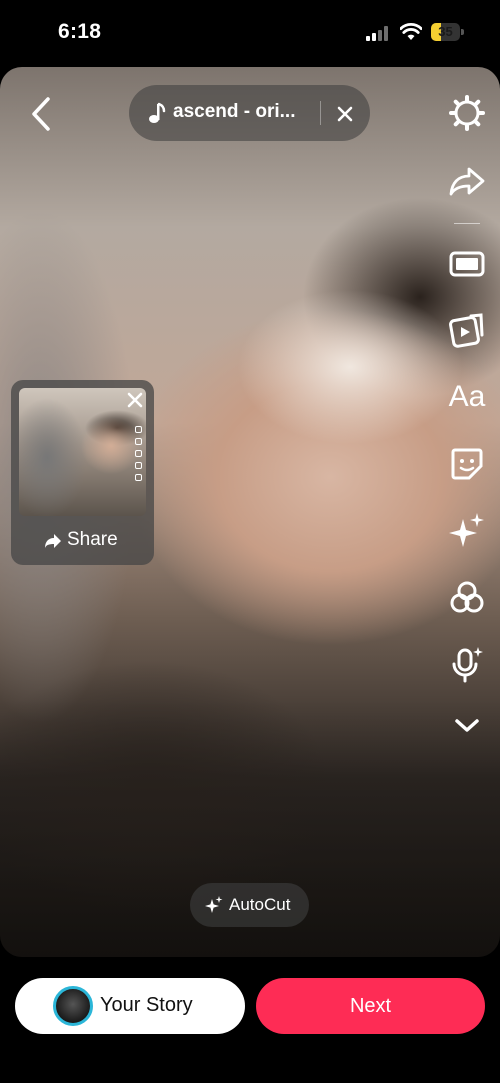 This screenshot has height=1083, width=500. Describe the element at coordinates (92, 539) in the screenshot. I see `share-label: Share` at that location.